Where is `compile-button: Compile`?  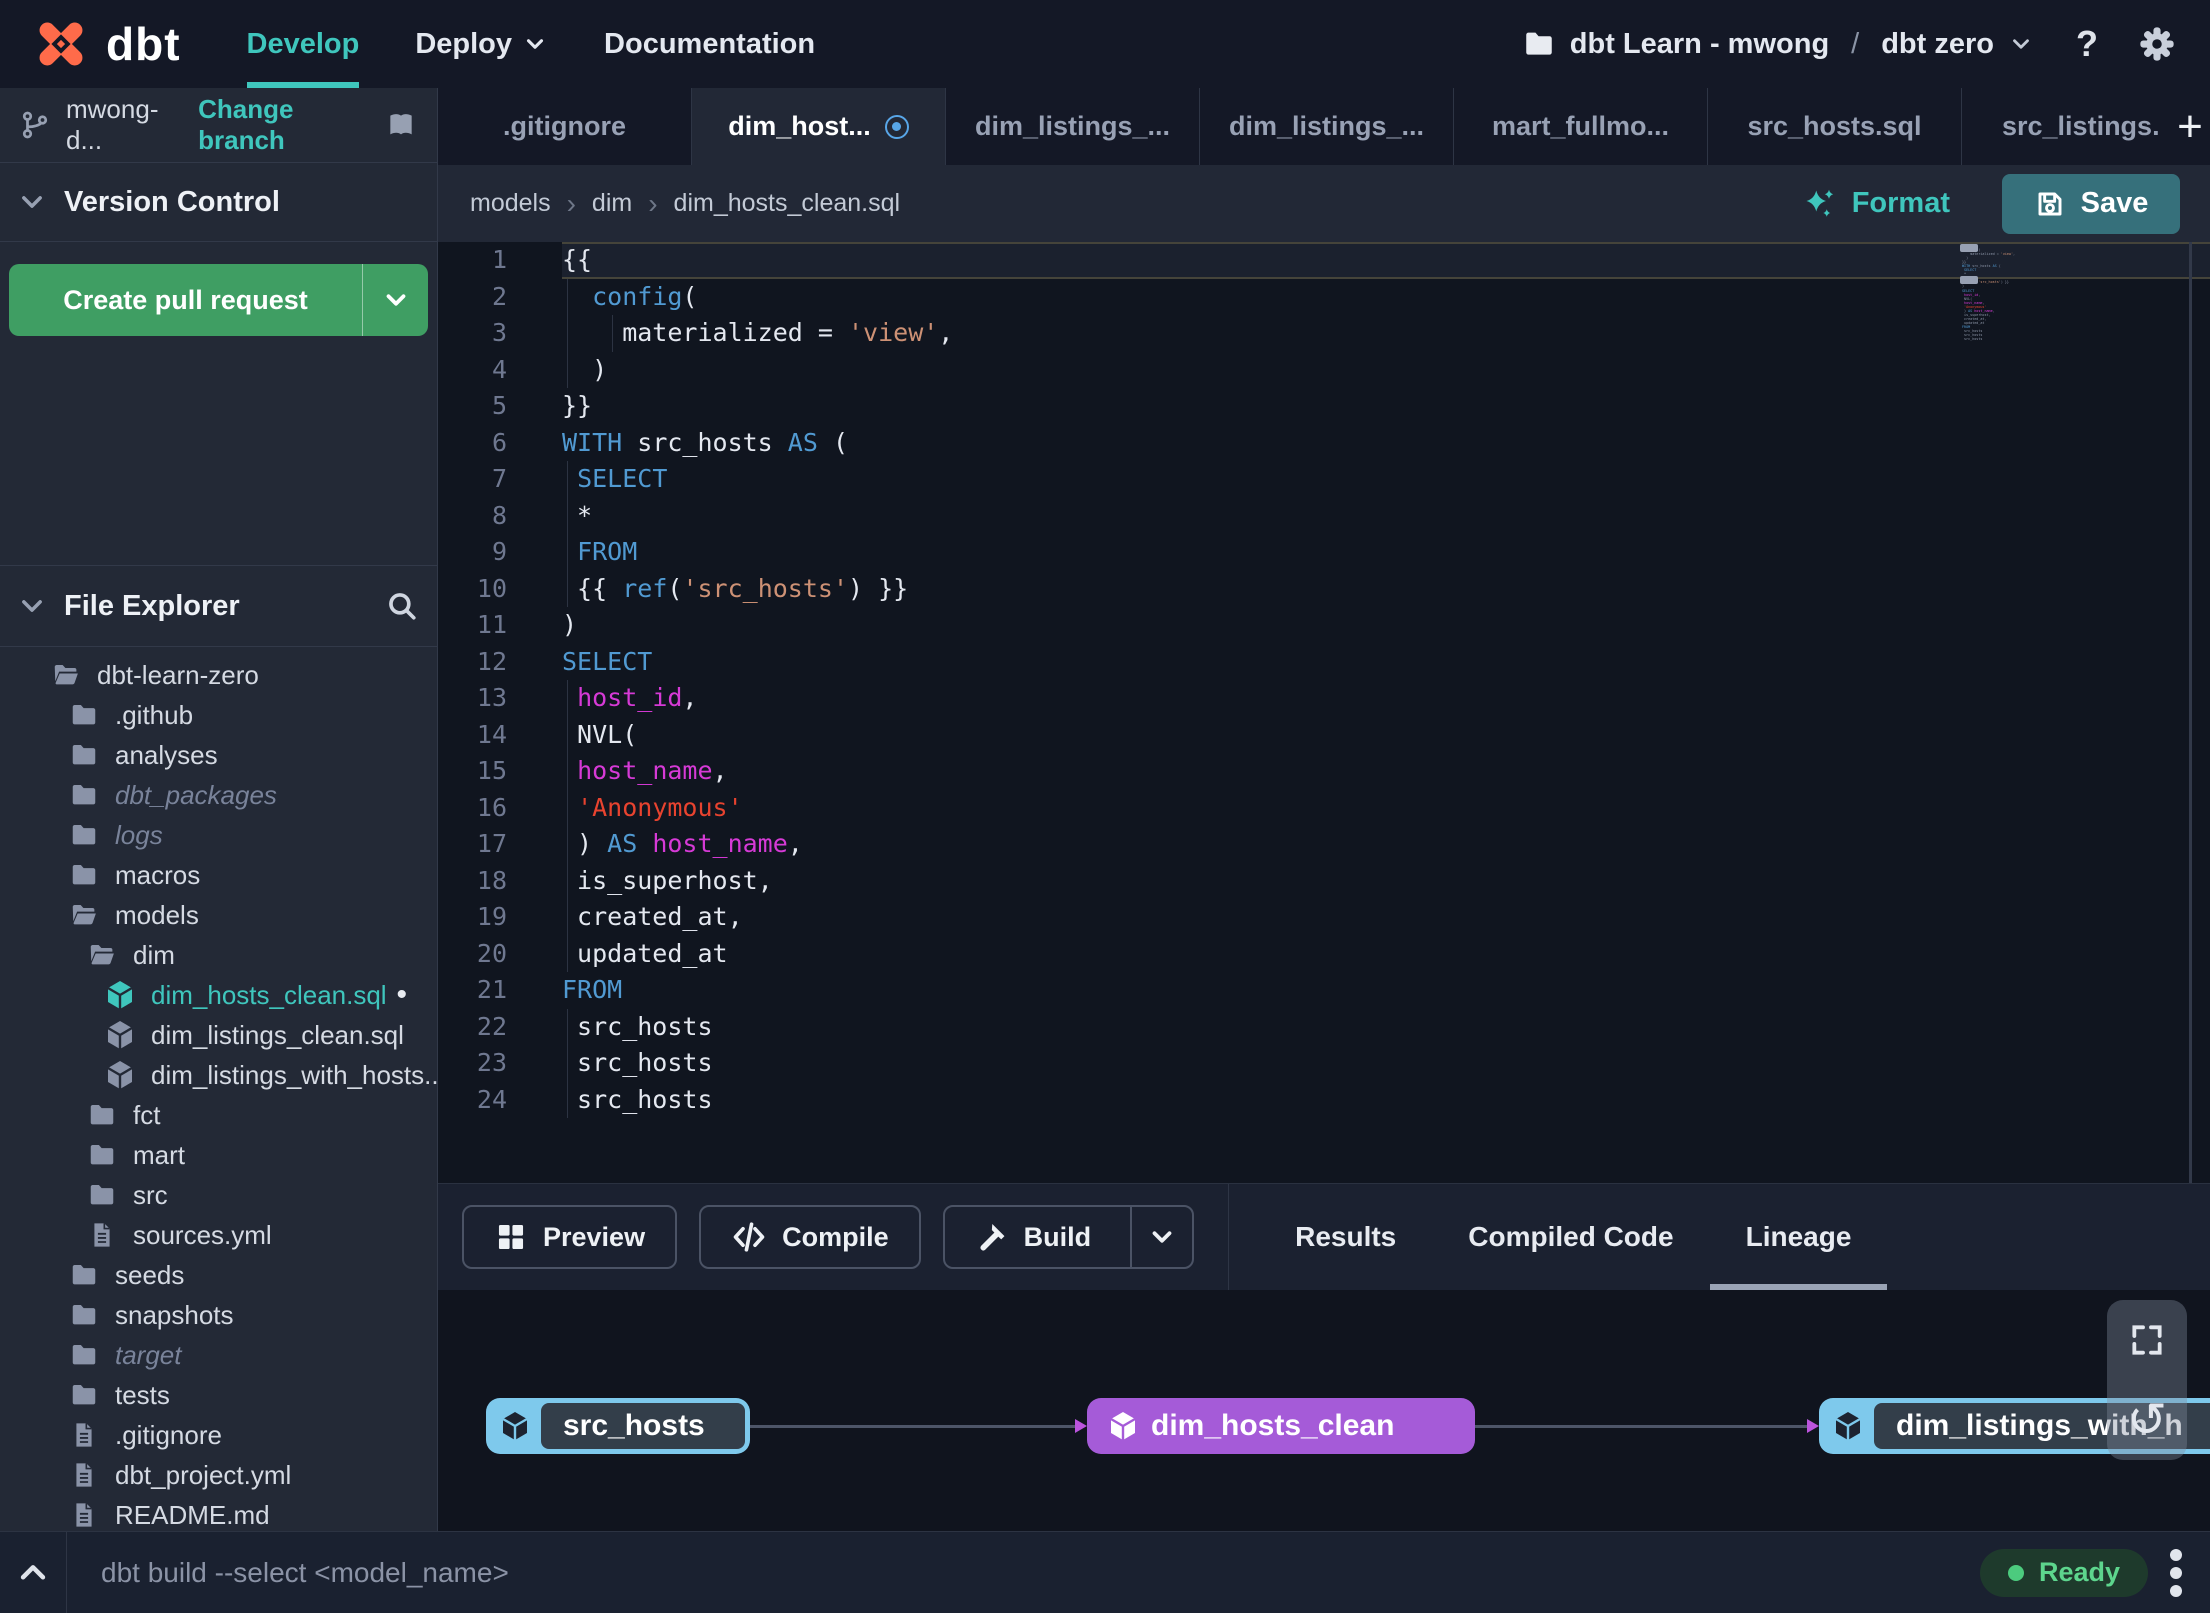 compile-button: Compile is located at coordinates (810, 1237).